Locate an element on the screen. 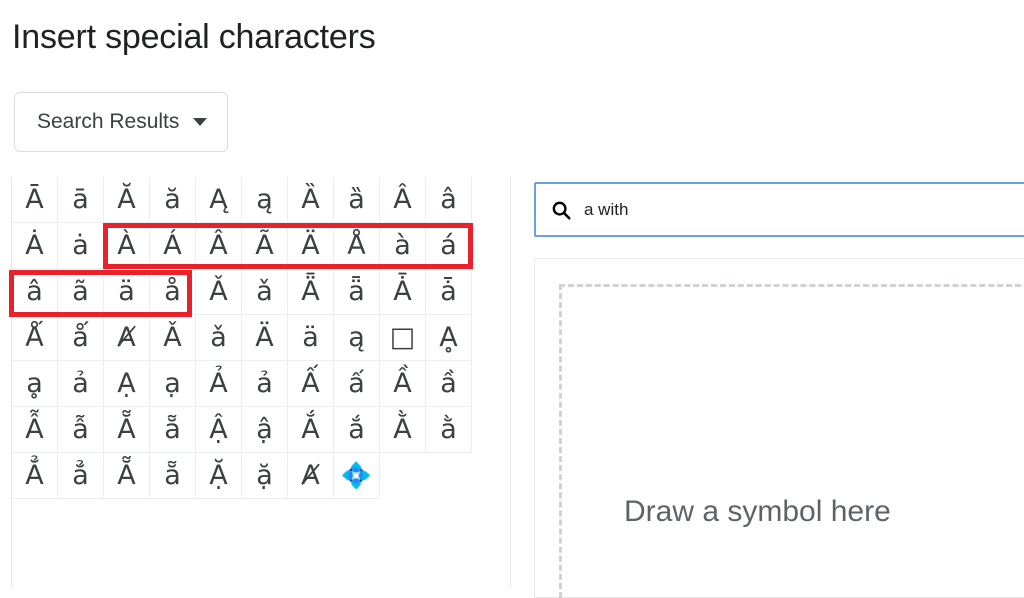 This screenshot has height=598, width=1024. character-cell: ắ is located at coordinates (356, 429).